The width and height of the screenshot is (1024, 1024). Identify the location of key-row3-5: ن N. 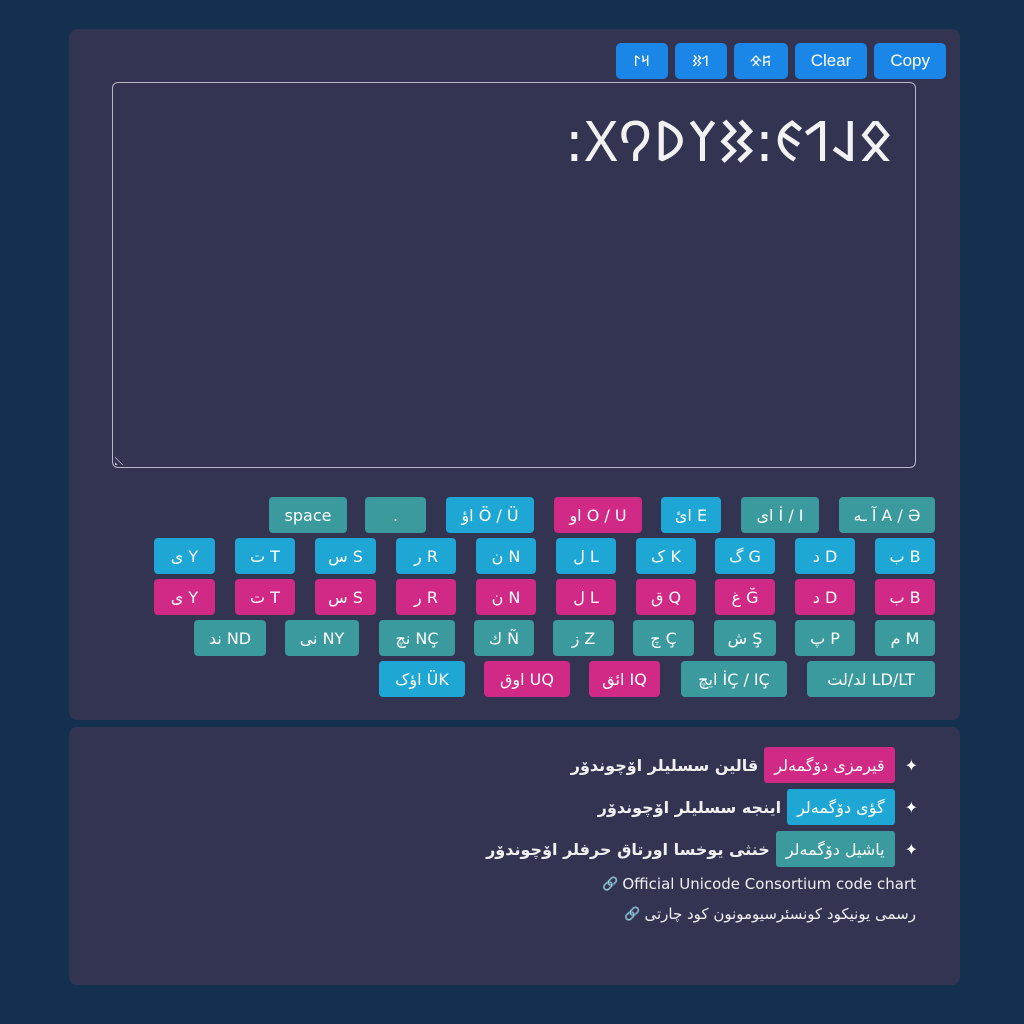
(506, 597).